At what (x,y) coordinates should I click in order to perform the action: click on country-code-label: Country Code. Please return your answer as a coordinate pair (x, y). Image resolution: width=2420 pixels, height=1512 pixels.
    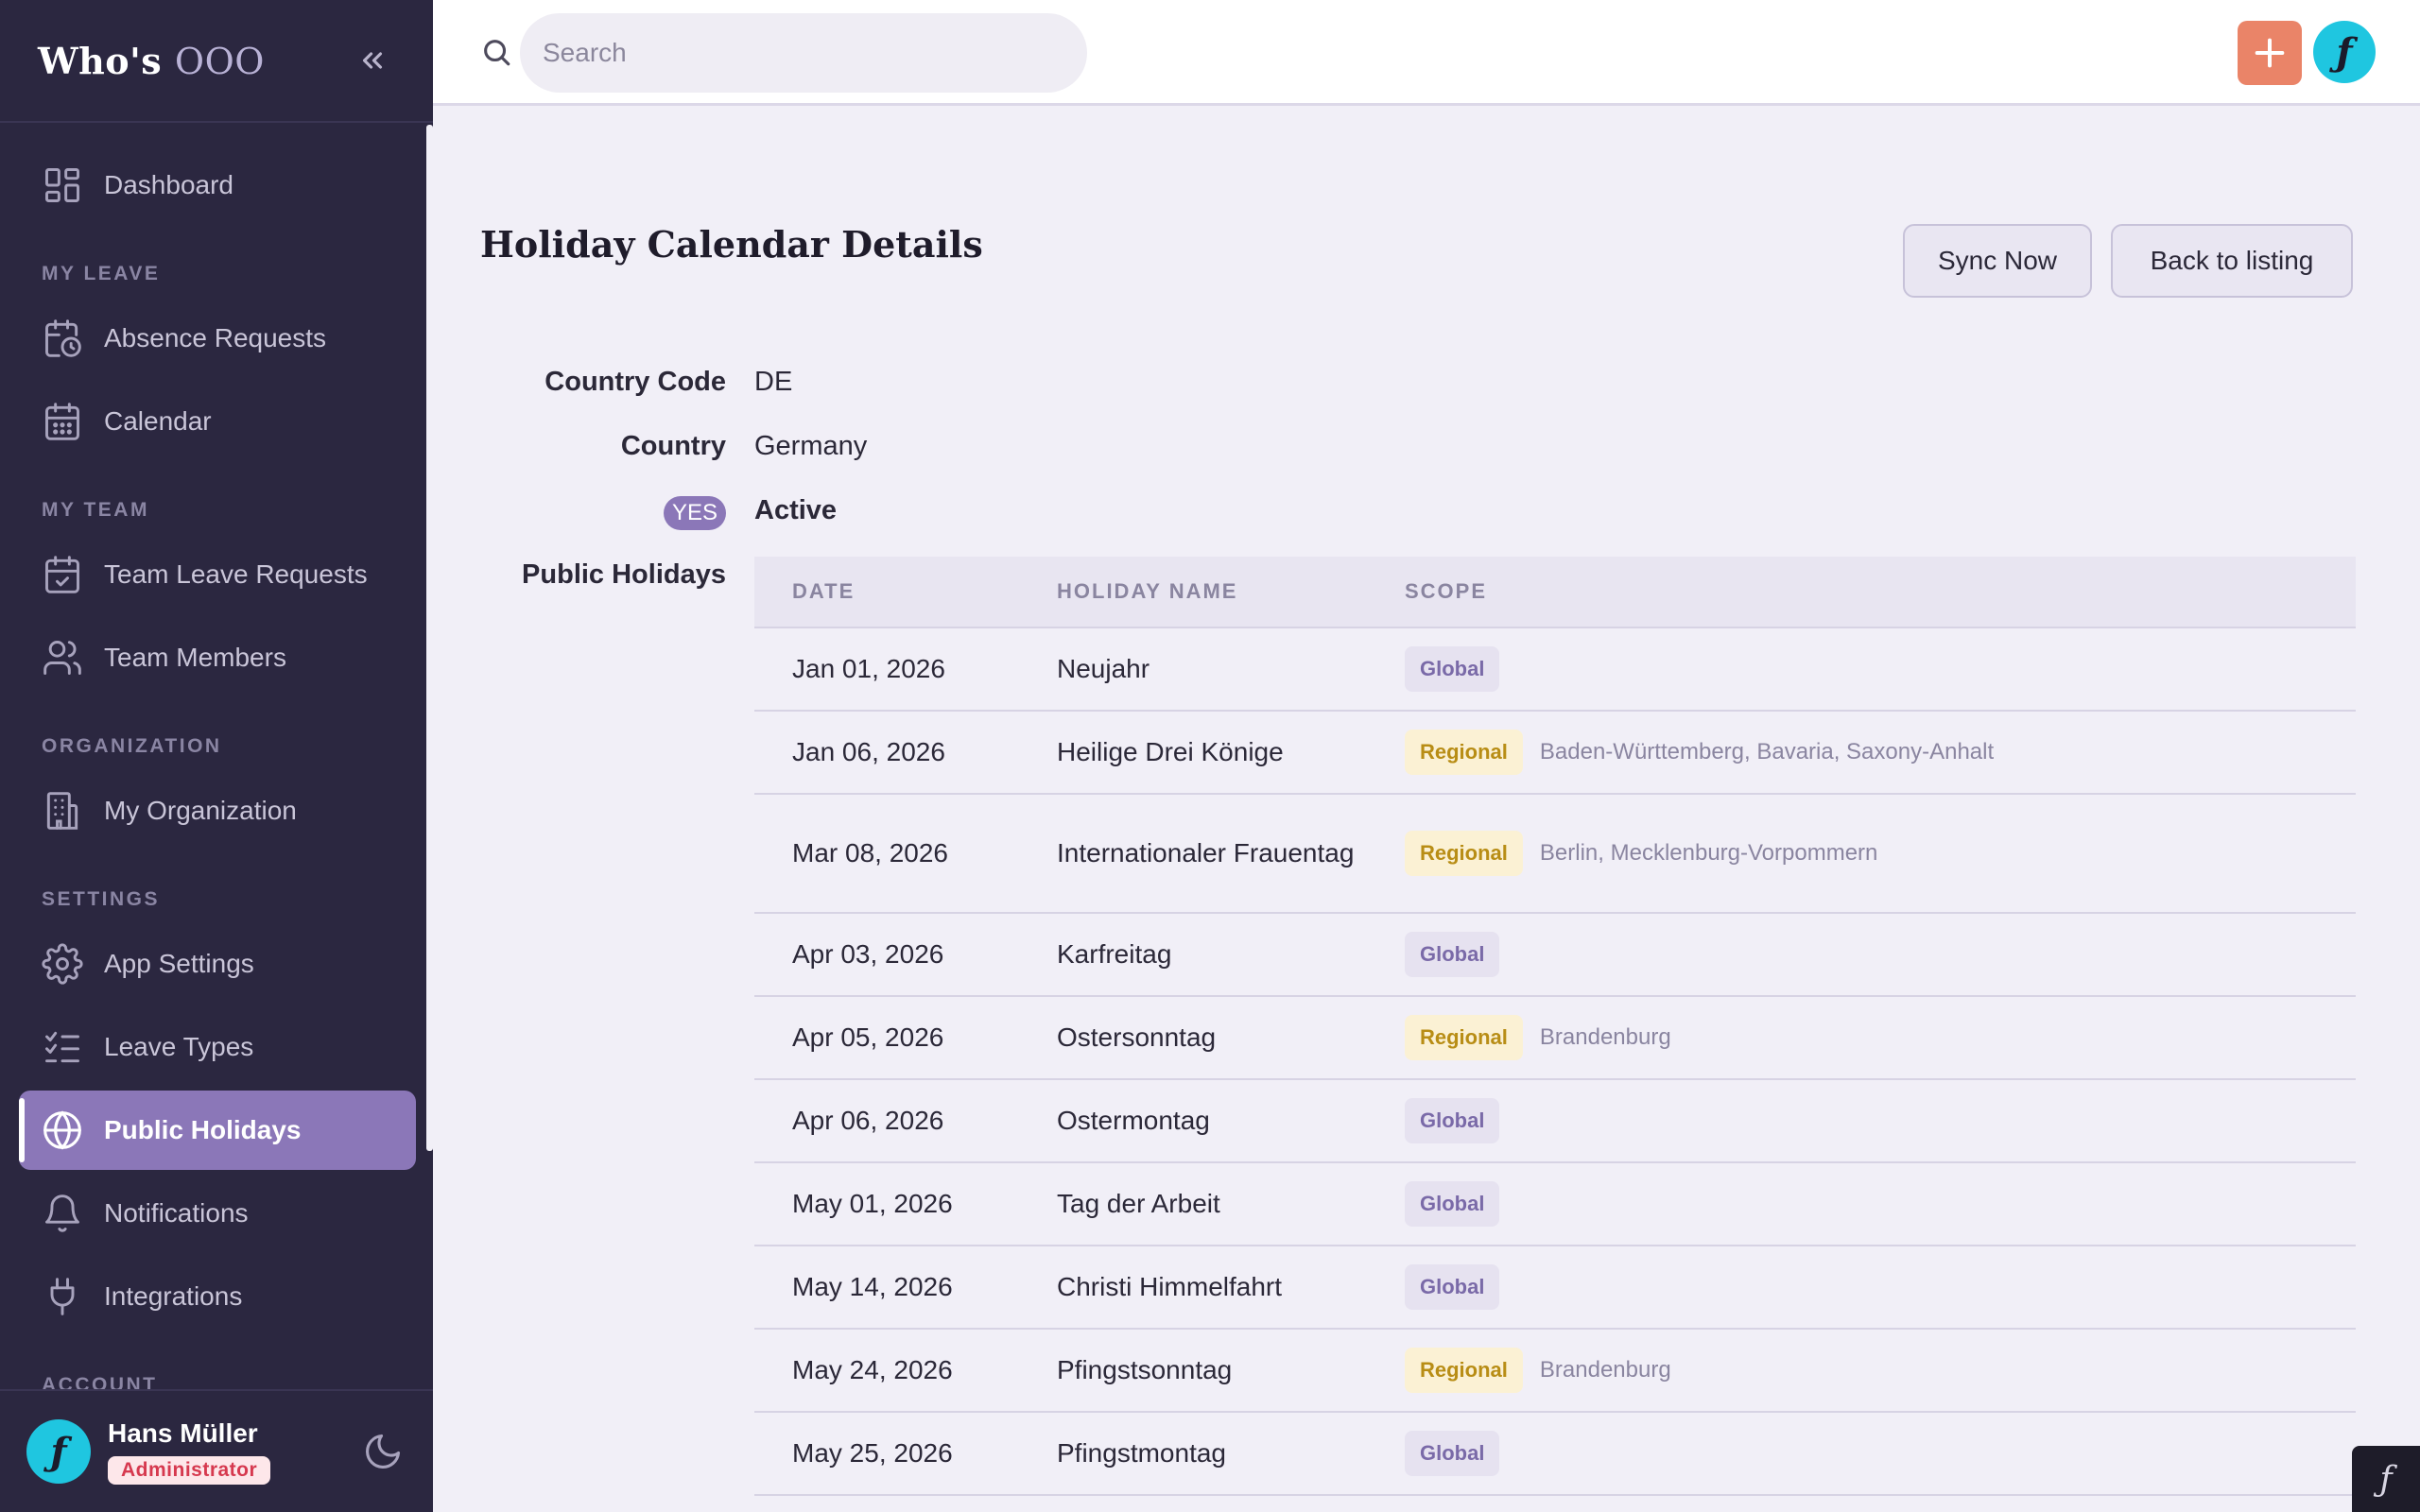
    Looking at the image, I should click on (635, 382).